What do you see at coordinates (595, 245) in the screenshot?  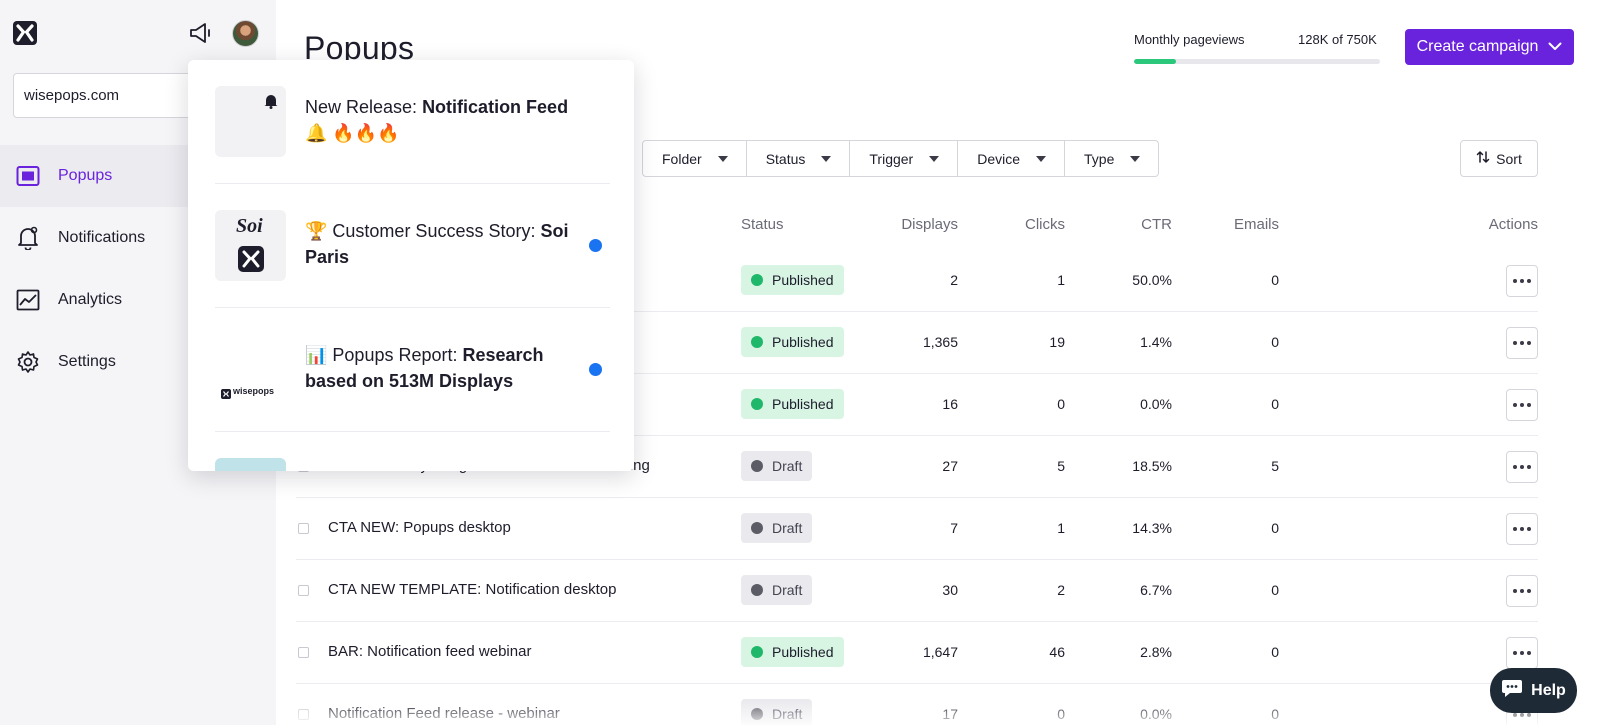 I see `unread-dot` at bounding box center [595, 245].